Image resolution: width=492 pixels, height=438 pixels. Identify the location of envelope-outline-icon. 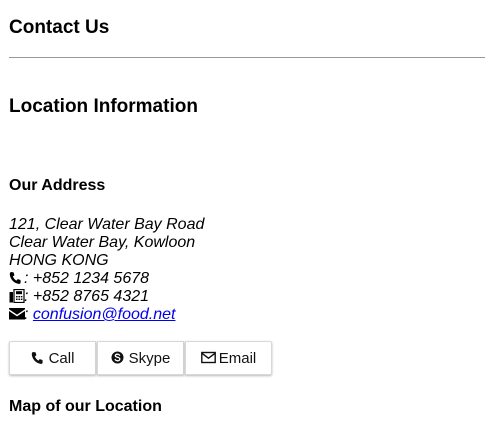
(208, 358).